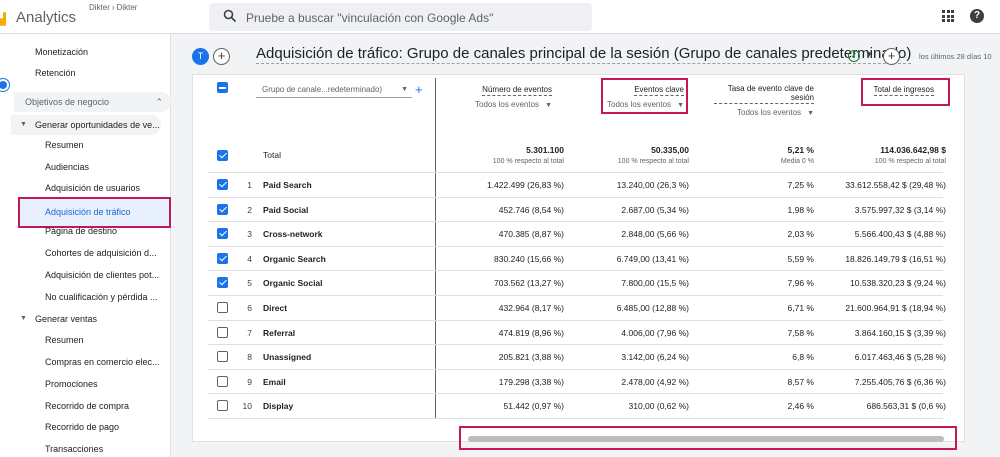 The height and width of the screenshot is (457, 1000). I want to click on row-tasa: 6,71 %, so click(800, 308).